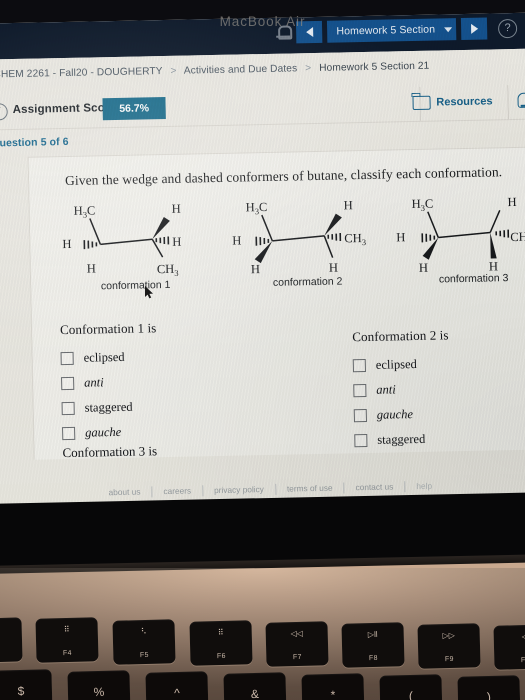 The image size is (525, 700). Describe the element at coordinates (144, 642) in the screenshot. I see `key-f5: ⠣ F5` at that location.